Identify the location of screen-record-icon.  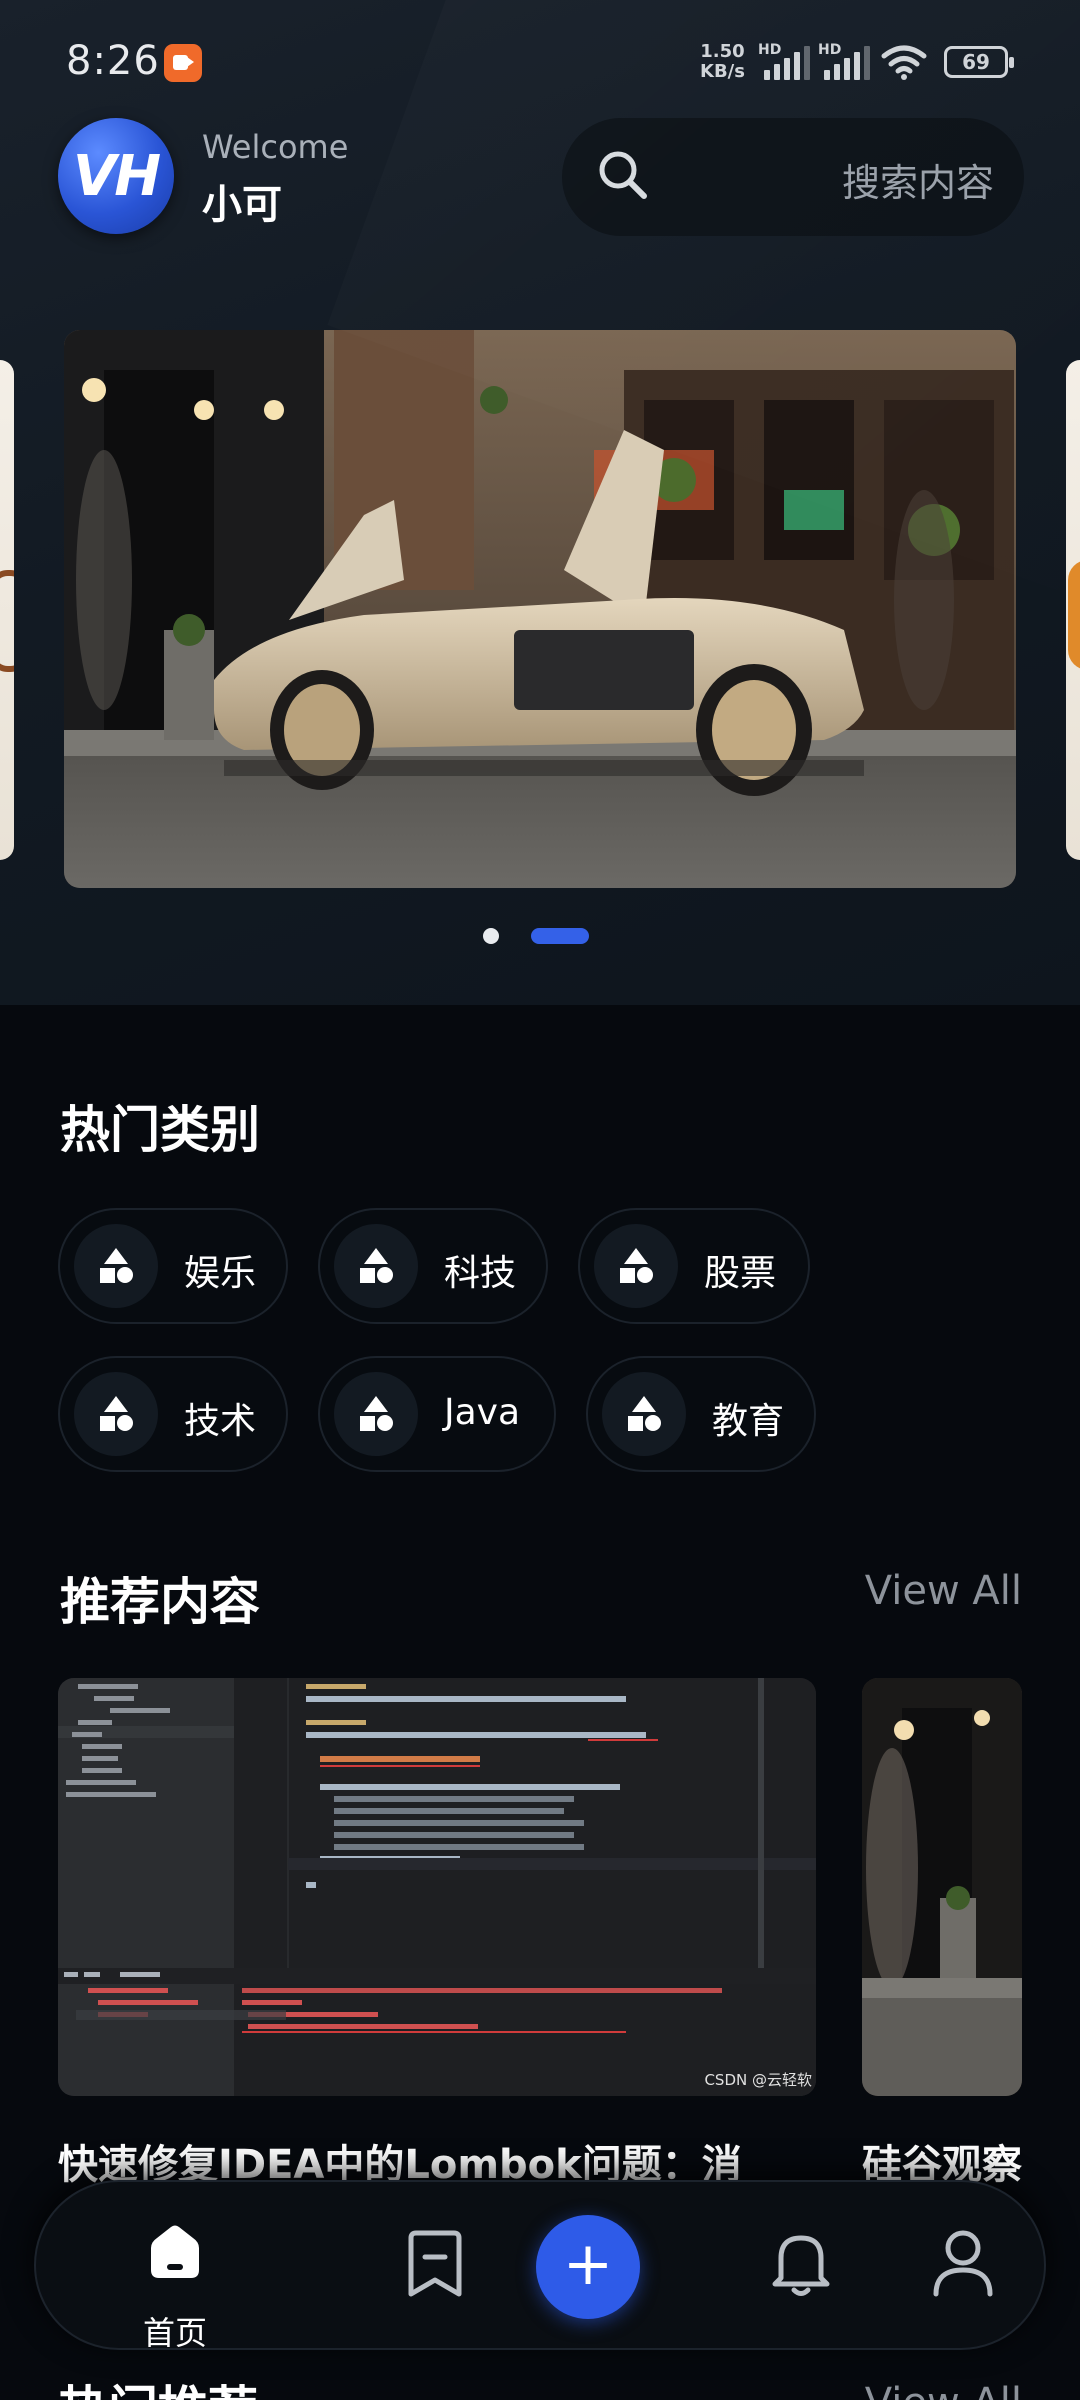
(183, 63).